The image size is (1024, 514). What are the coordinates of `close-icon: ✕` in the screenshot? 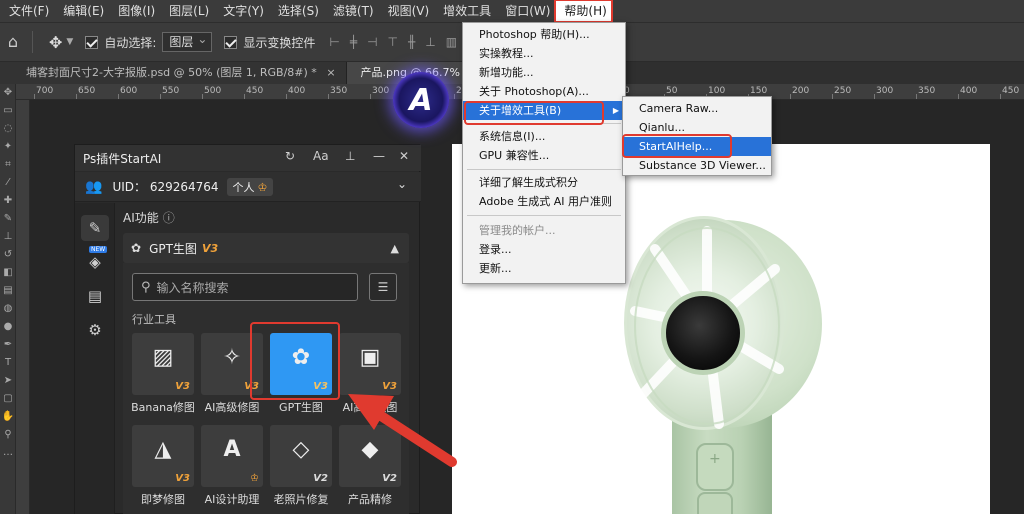 It's located at (404, 156).